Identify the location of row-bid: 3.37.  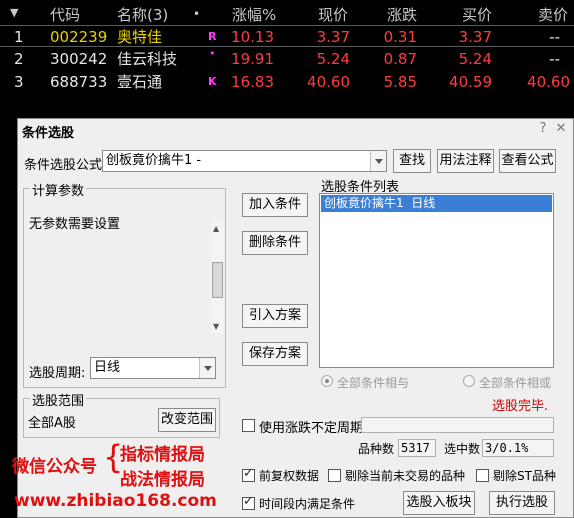
(475, 37).